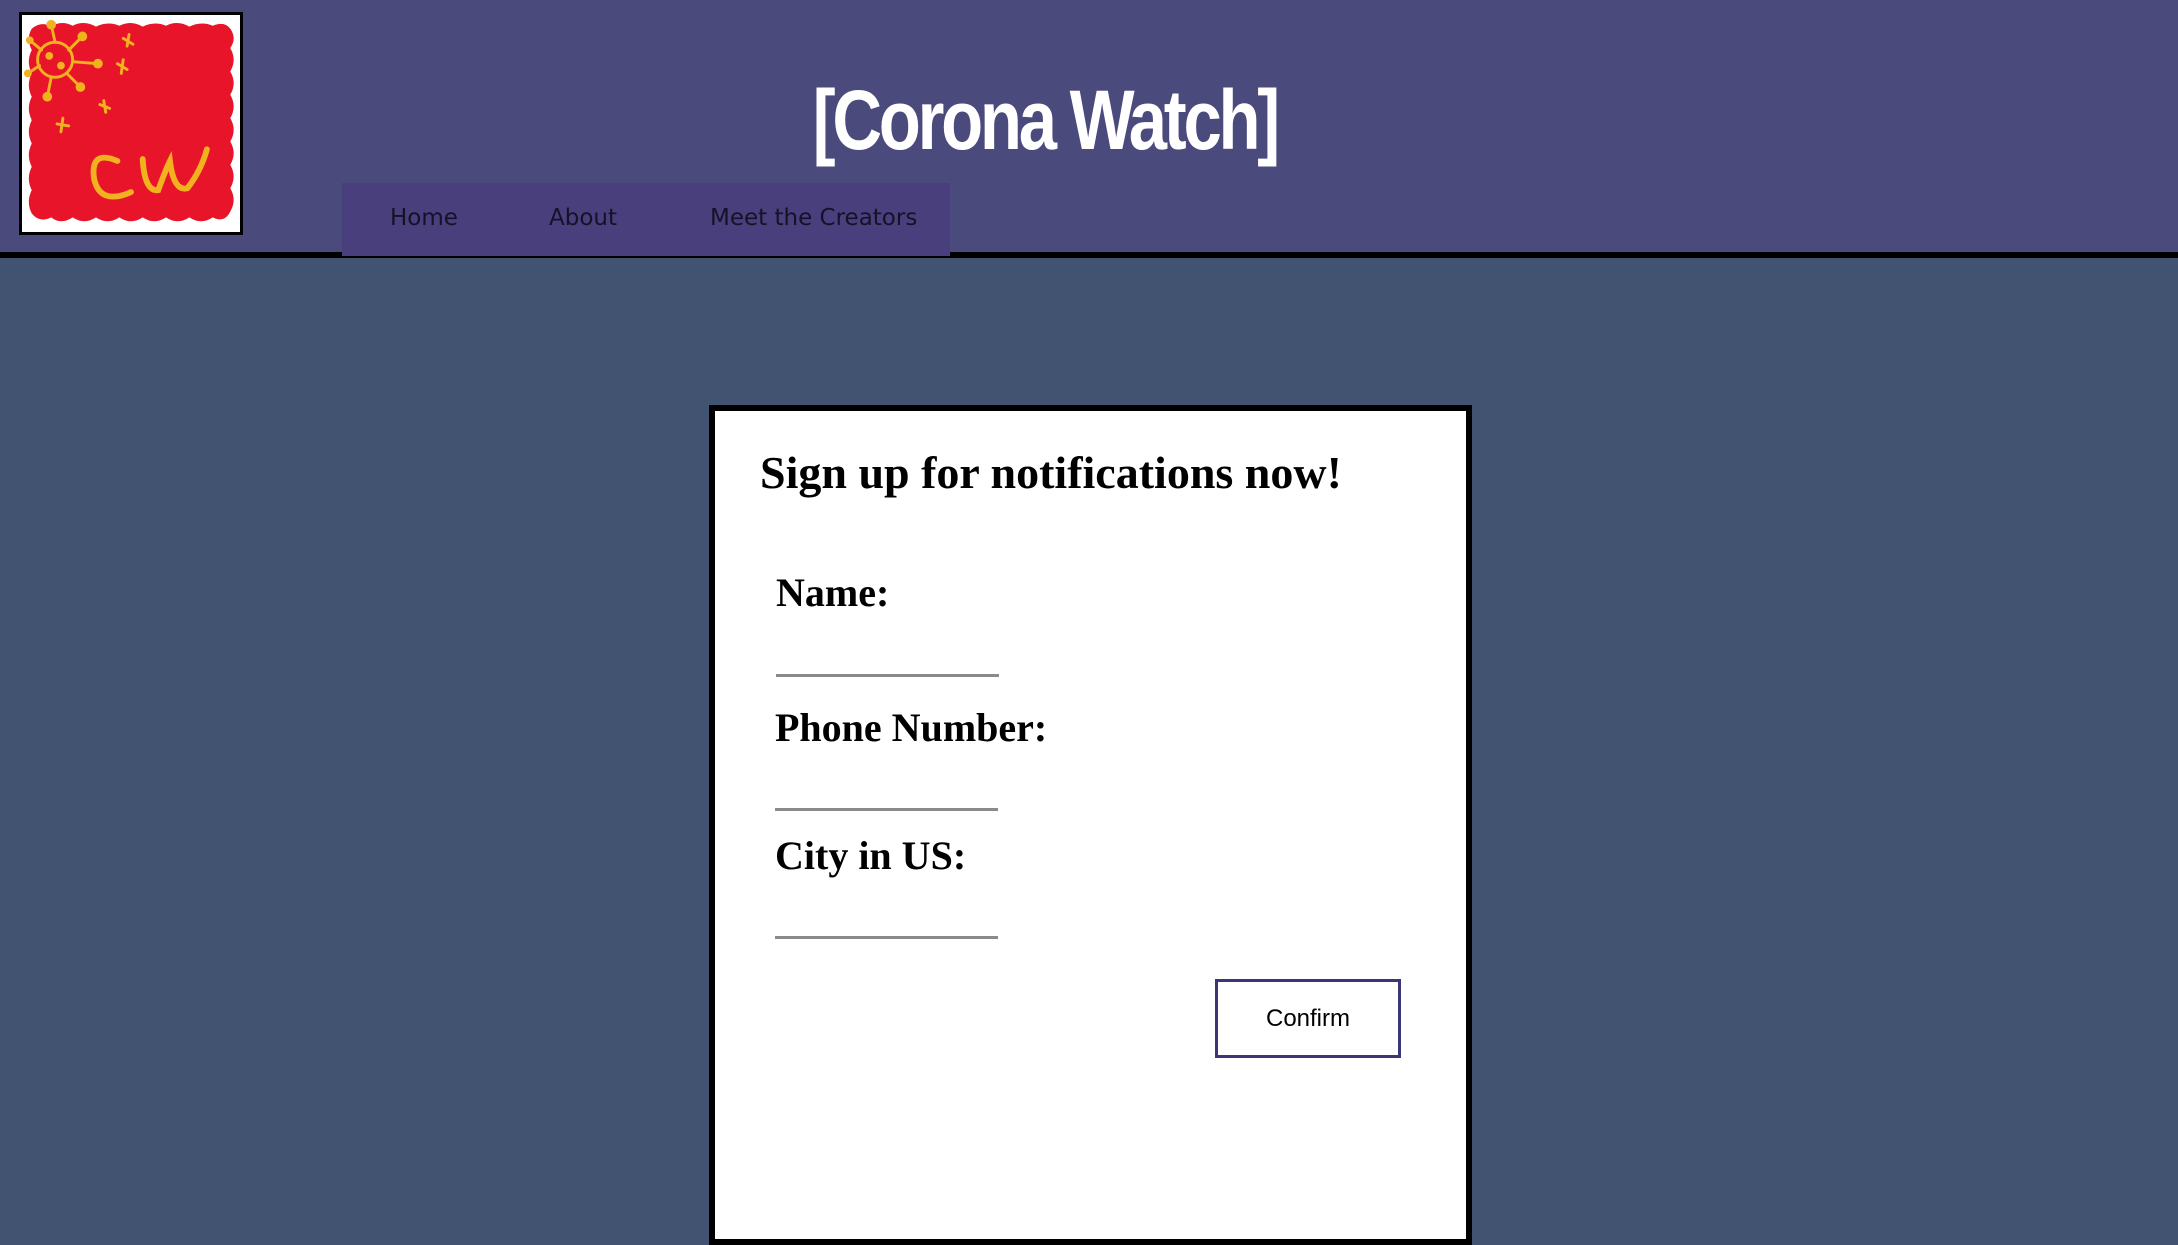 The height and width of the screenshot is (1245, 2178). I want to click on phone-number-input, so click(886, 791).